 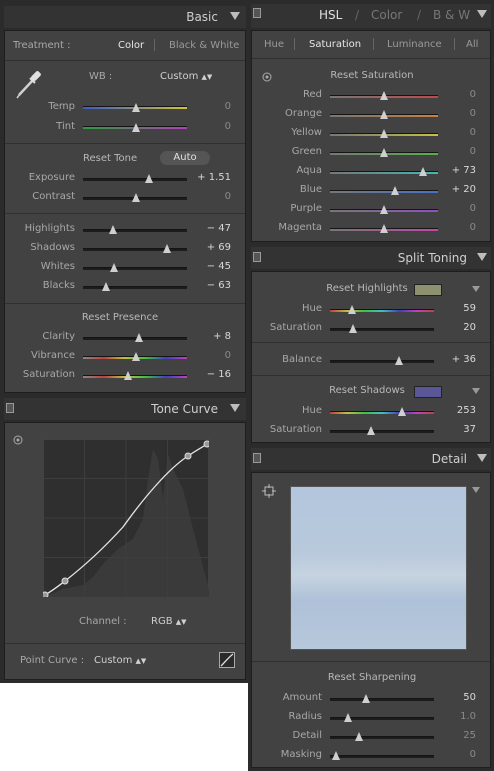 I want to click on whites-slider-track, so click(x=135, y=268).